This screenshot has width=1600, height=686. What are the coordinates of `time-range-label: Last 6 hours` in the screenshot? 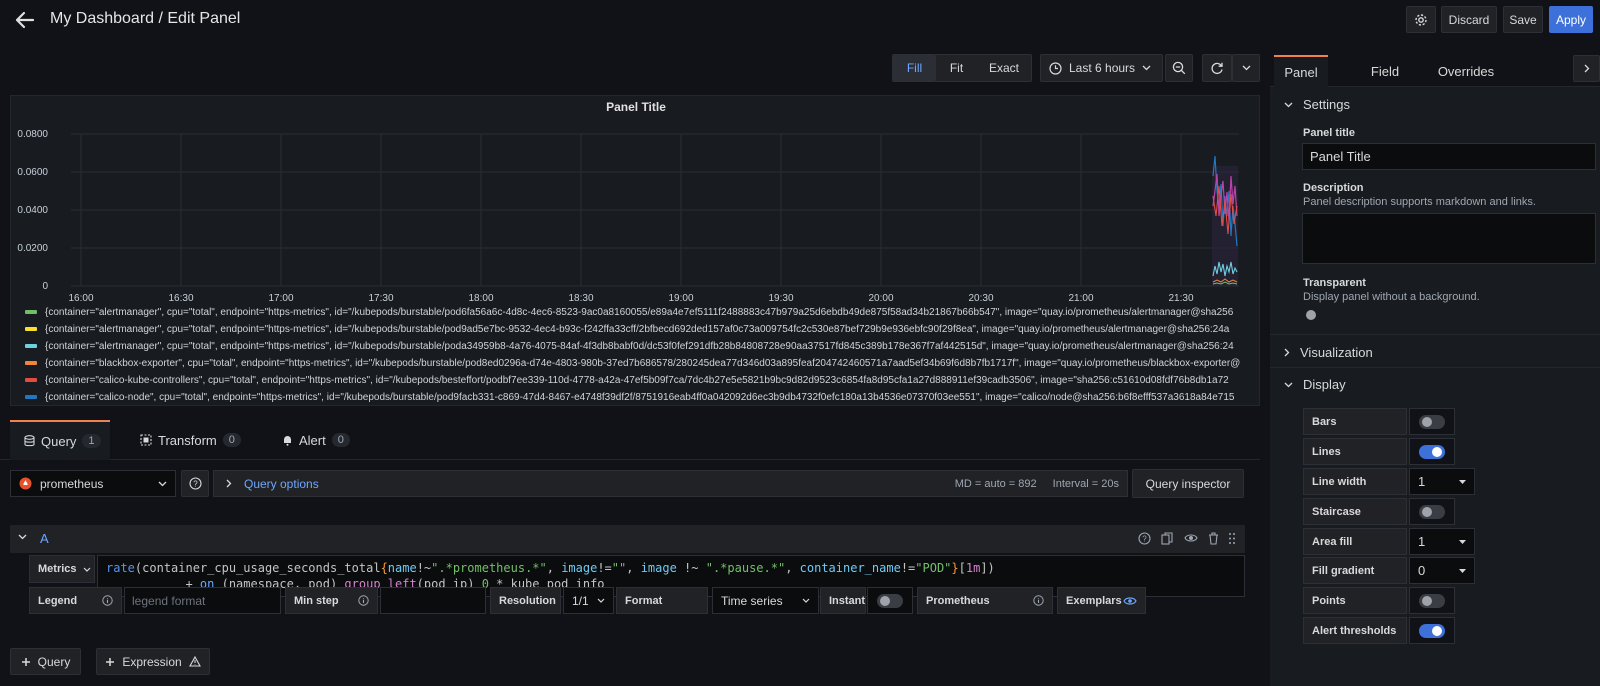 It's located at (1102, 68).